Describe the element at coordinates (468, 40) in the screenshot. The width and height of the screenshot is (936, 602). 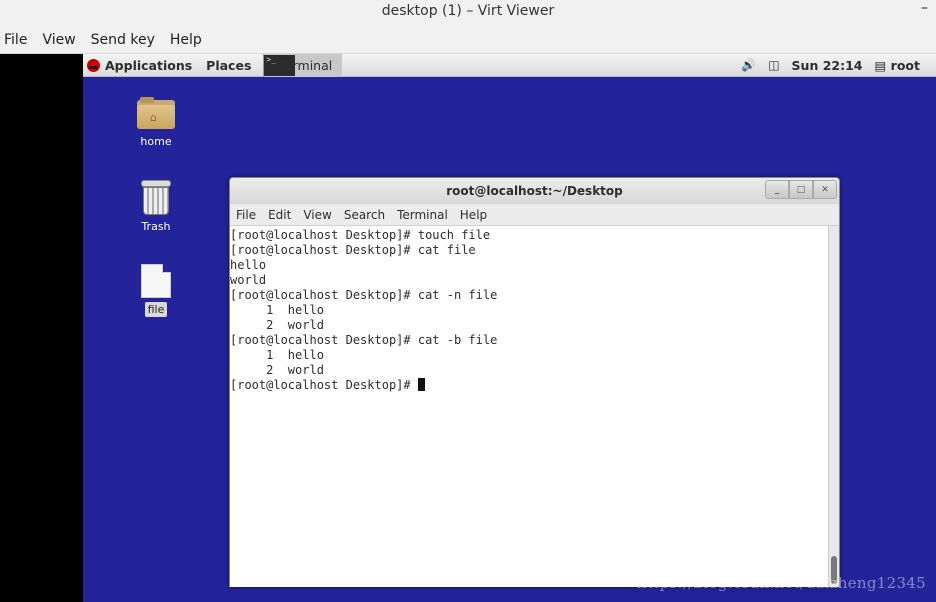
I see `viewer-menubar: File View Send key Help` at that location.